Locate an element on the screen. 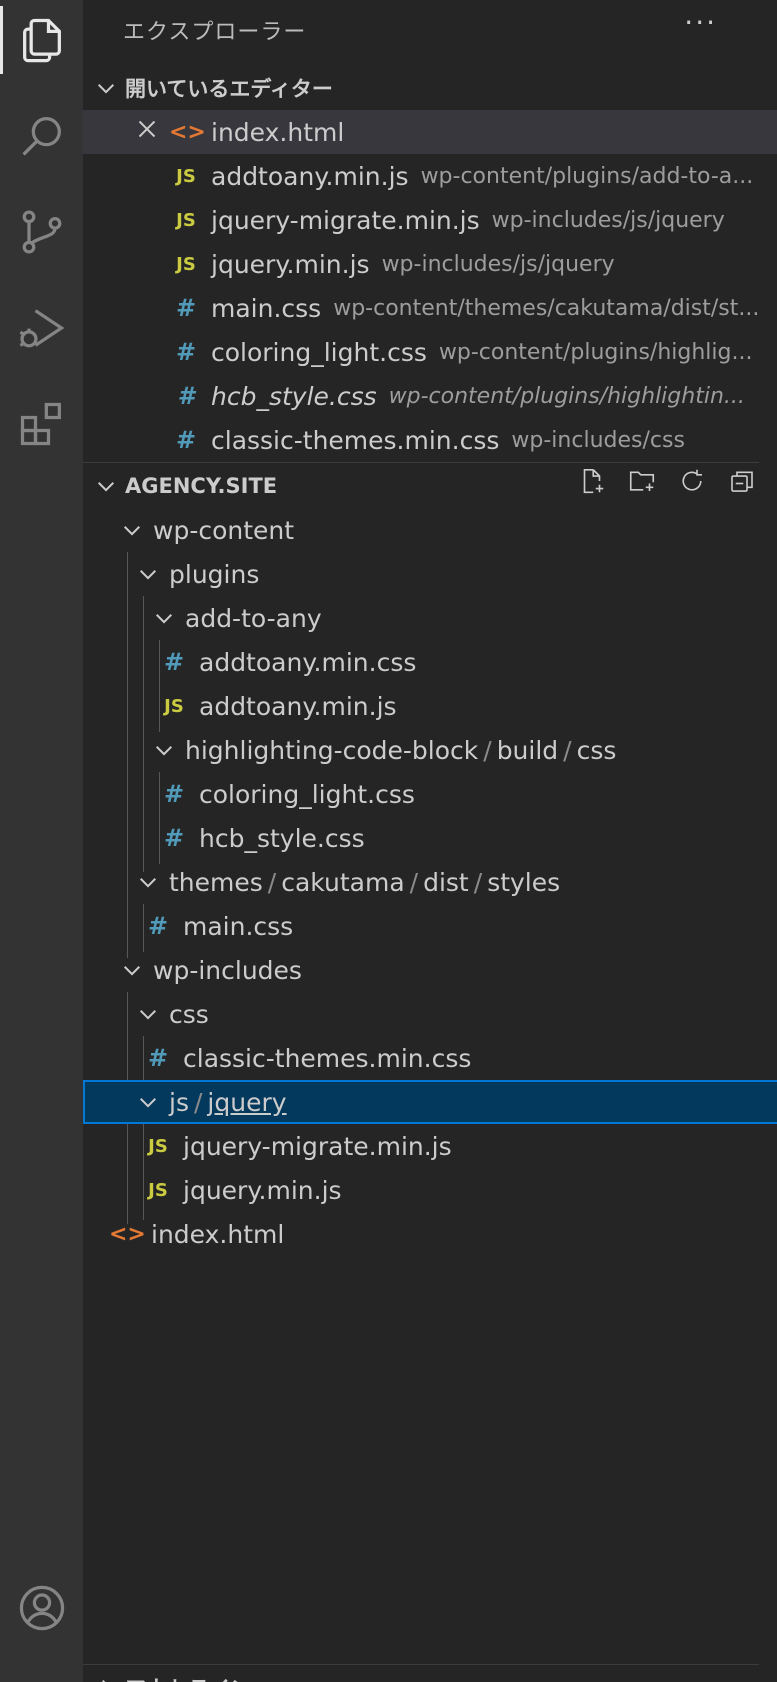  tree-file-classic-themes: # classic-themes.min.css is located at coordinates (430, 1058).